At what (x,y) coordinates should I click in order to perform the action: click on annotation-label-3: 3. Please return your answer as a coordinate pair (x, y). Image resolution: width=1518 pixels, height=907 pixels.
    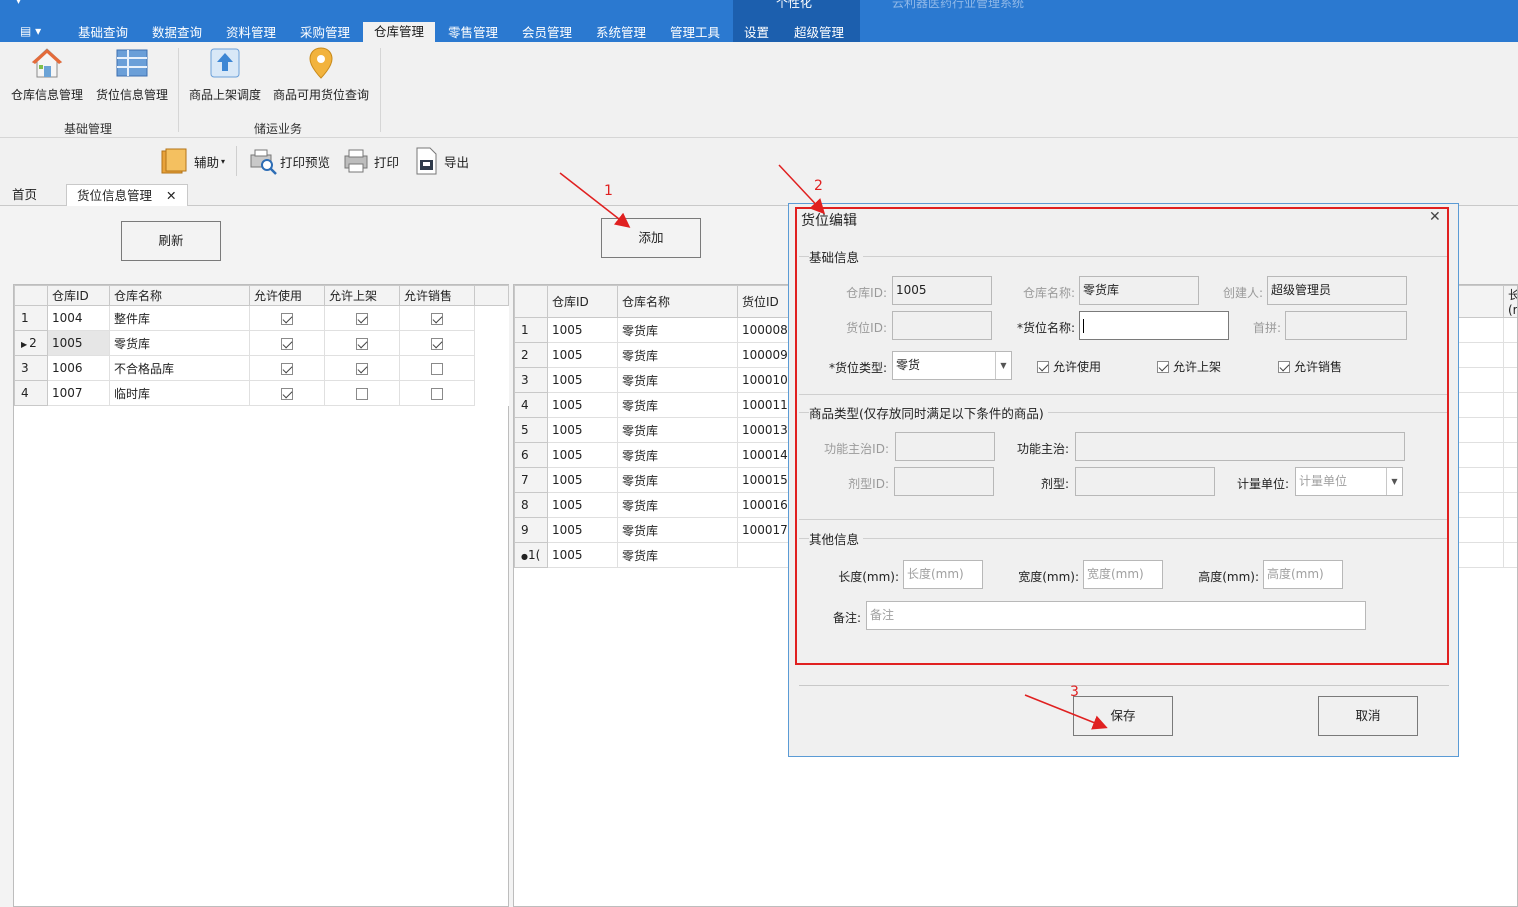
    Looking at the image, I should click on (1074, 692).